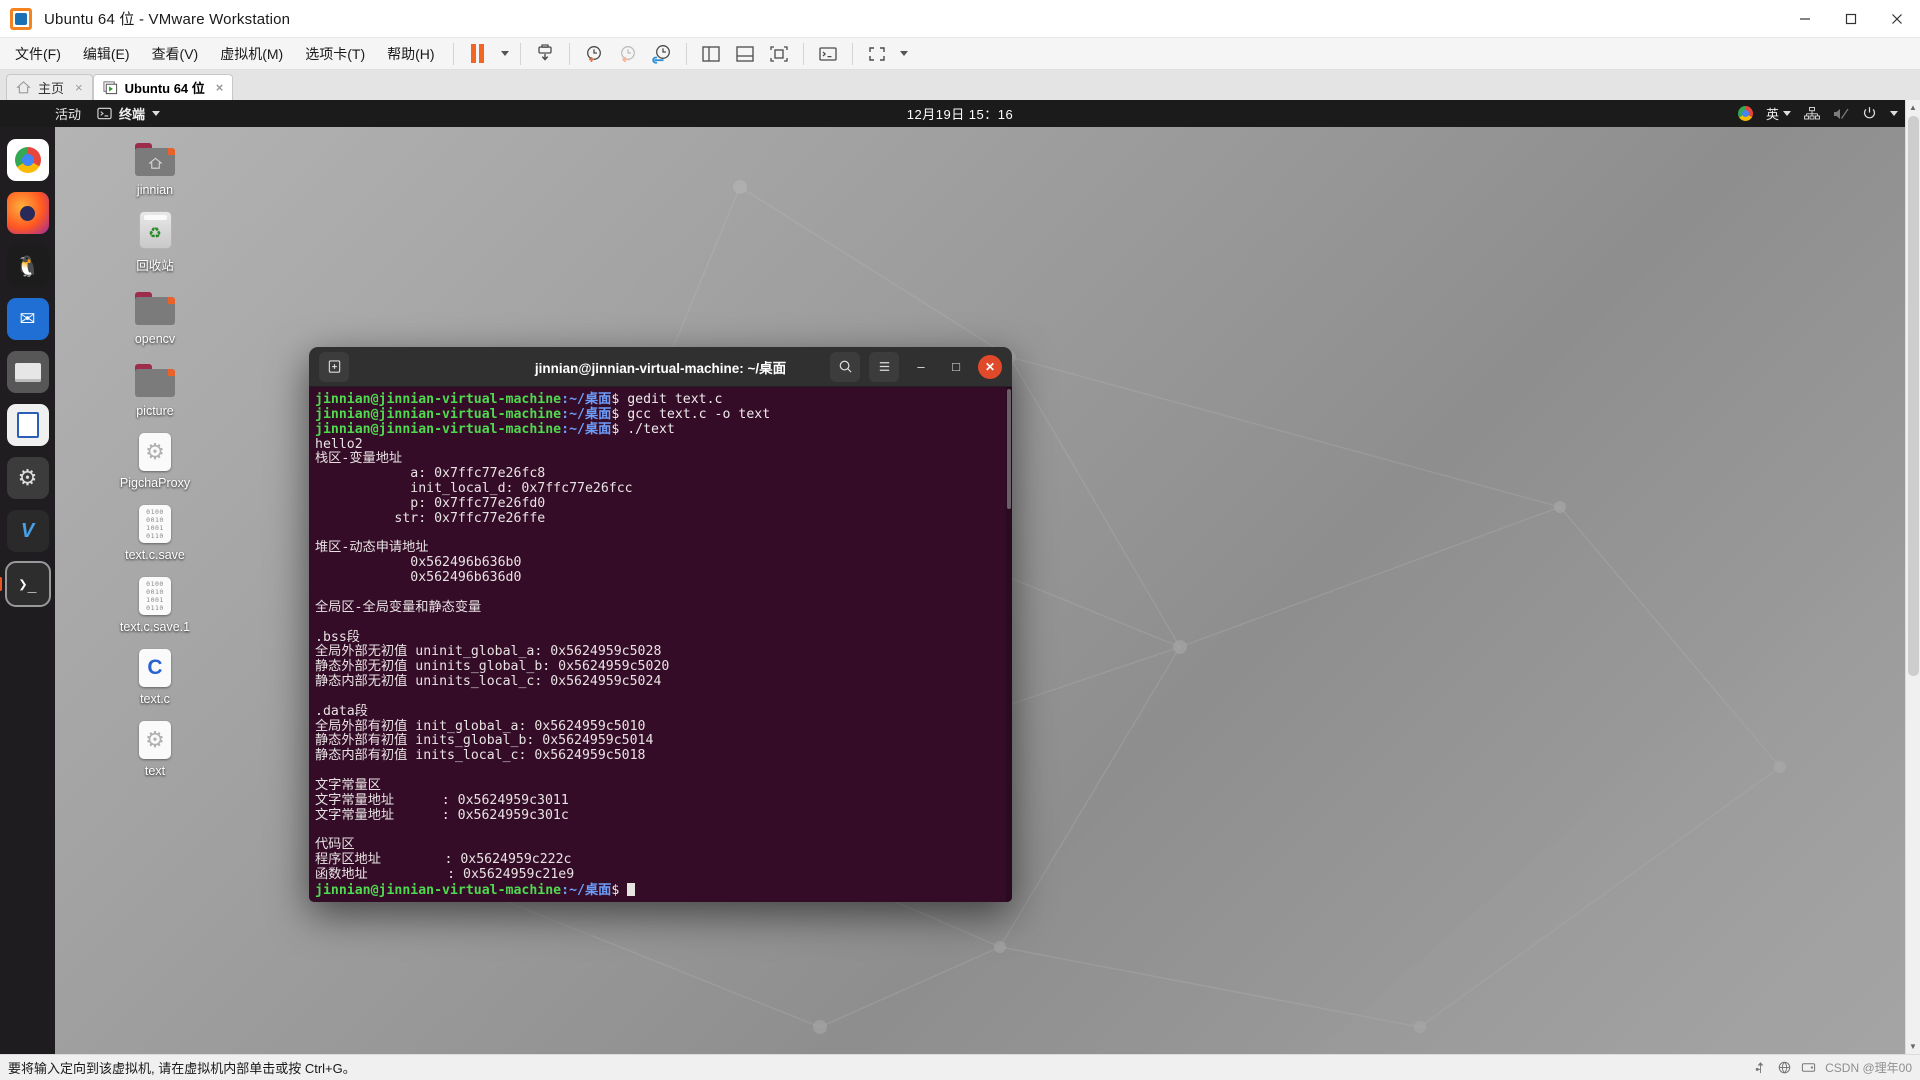  I want to click on terminal-menu-button, so click(884, 366).